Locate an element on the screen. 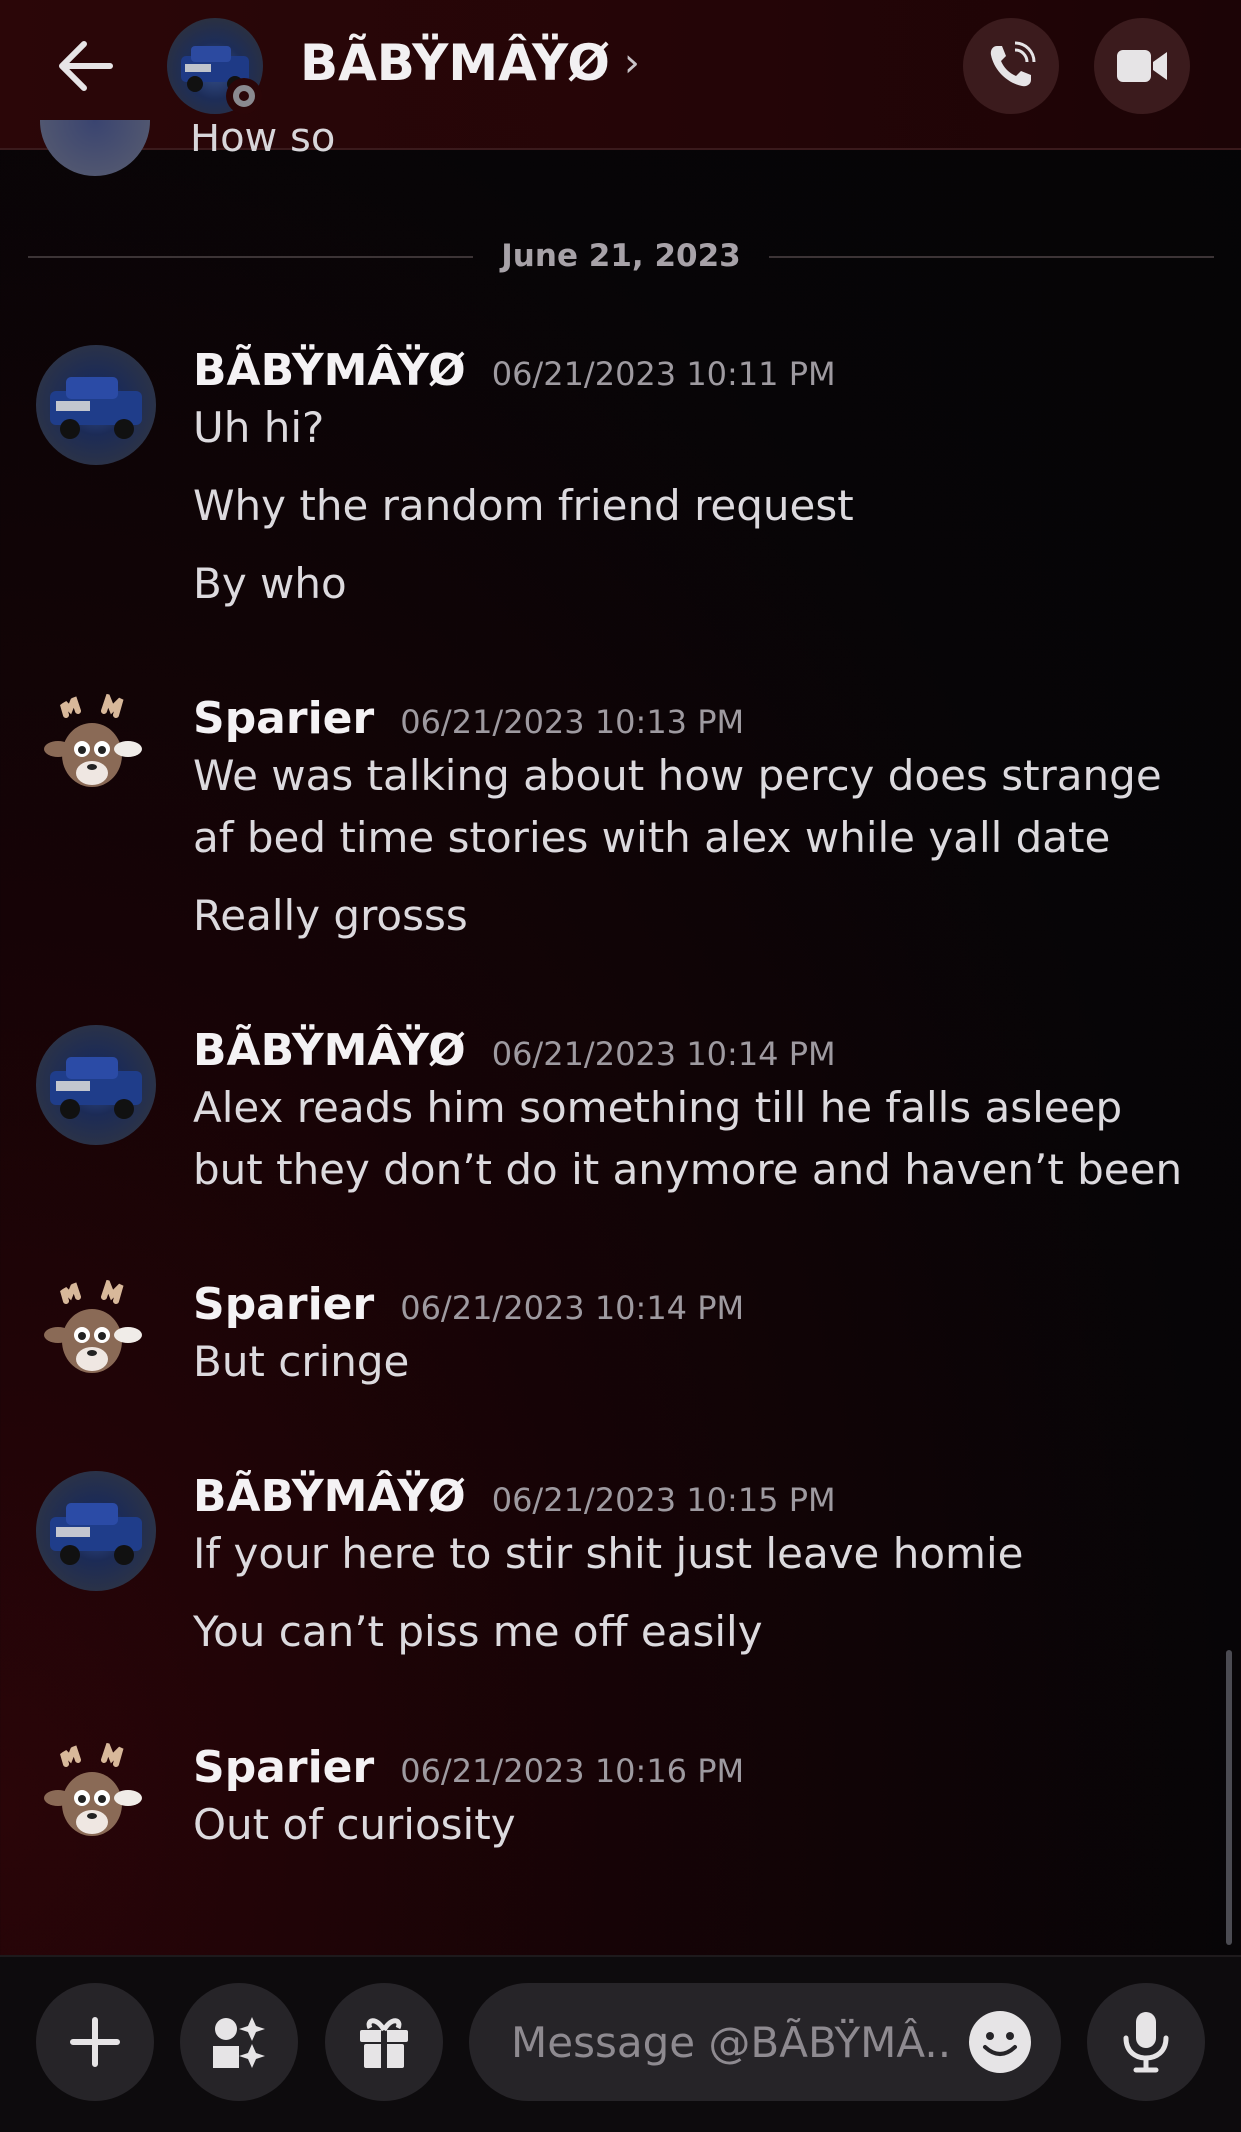 Image resolution: width=1241 pixels, height=2132 pixels. message-text: Out of curiosity is located at coordinates (693, 1825).